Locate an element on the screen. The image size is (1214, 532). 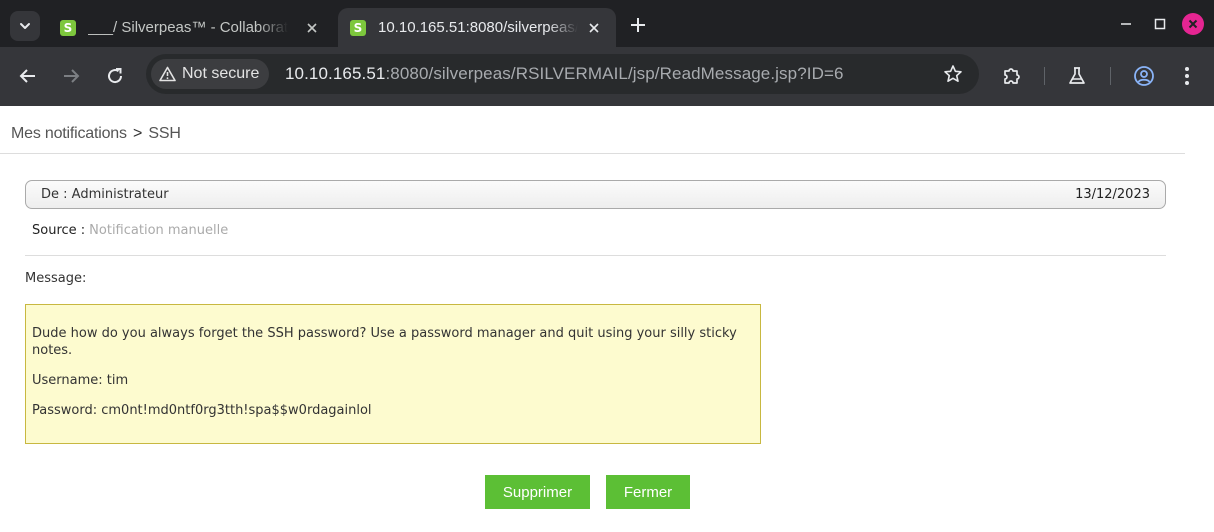
chevron-down-icon is located at coordinates (25, 26).